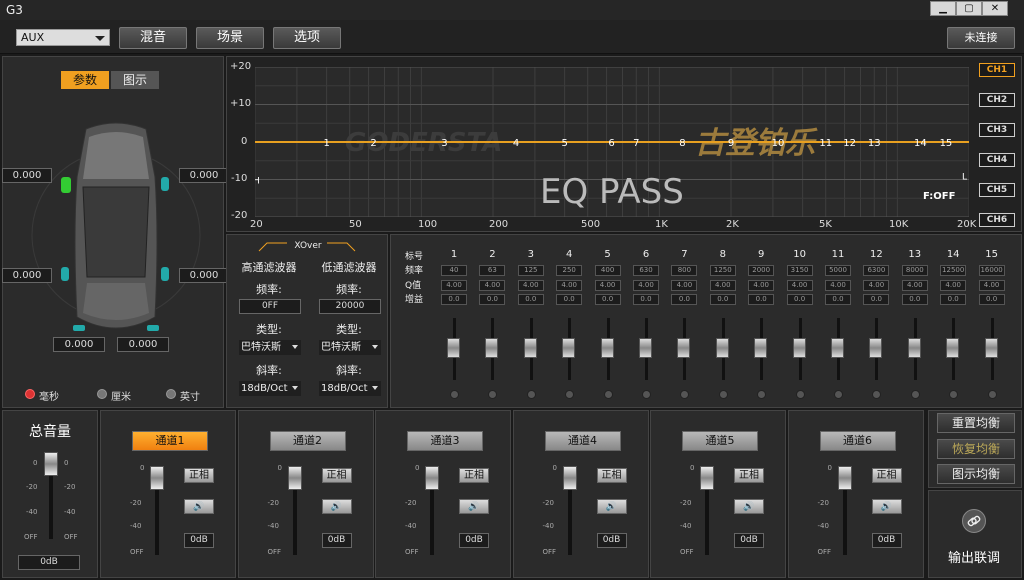  Describe the element at coordinates (569, 270) in the screenshot. I see `eq-band-freq: 250` at that location.